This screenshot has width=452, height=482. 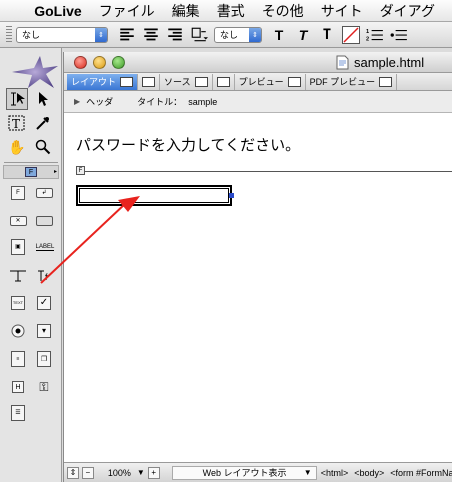 I want to click on tab-layout: レイアウト, so click(x=103, y=81).